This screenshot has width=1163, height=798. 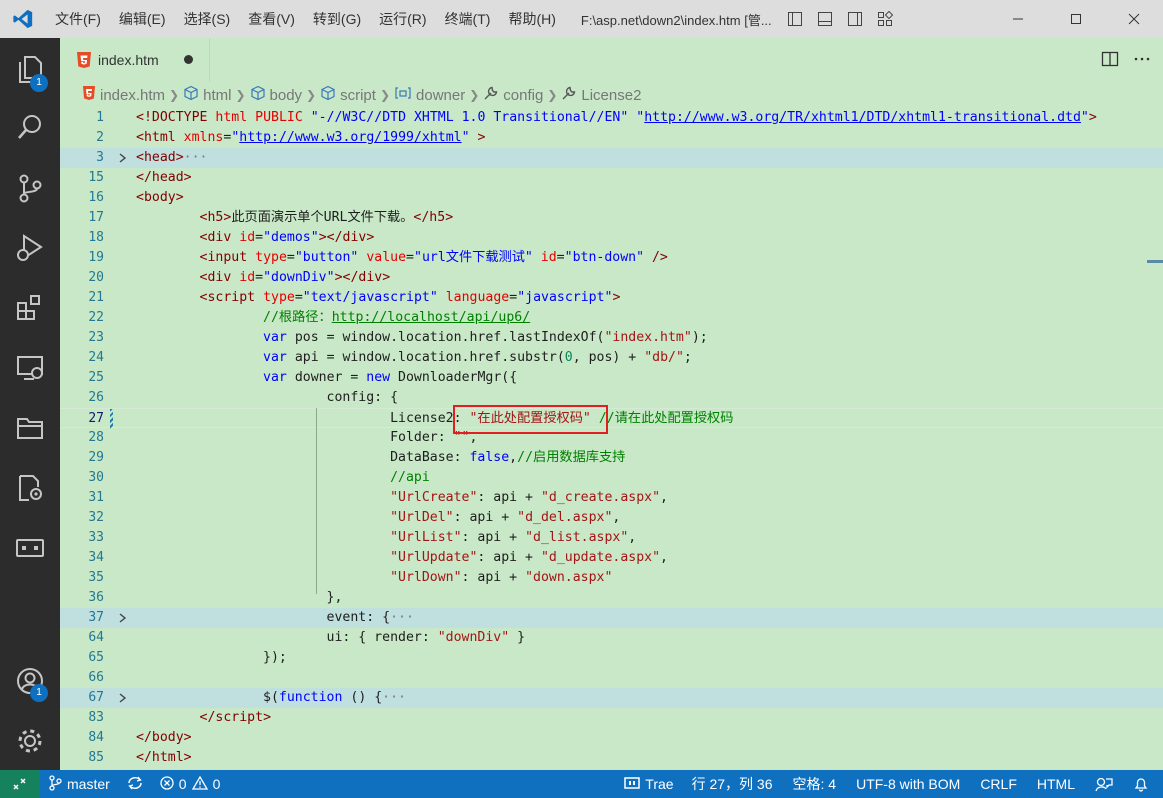 What do you see at coordinates (611, 538) in the screenshot?
I see `code-line: 33 "UrlList": api + "d_list.aspx",` at bounding box center [611, 538].